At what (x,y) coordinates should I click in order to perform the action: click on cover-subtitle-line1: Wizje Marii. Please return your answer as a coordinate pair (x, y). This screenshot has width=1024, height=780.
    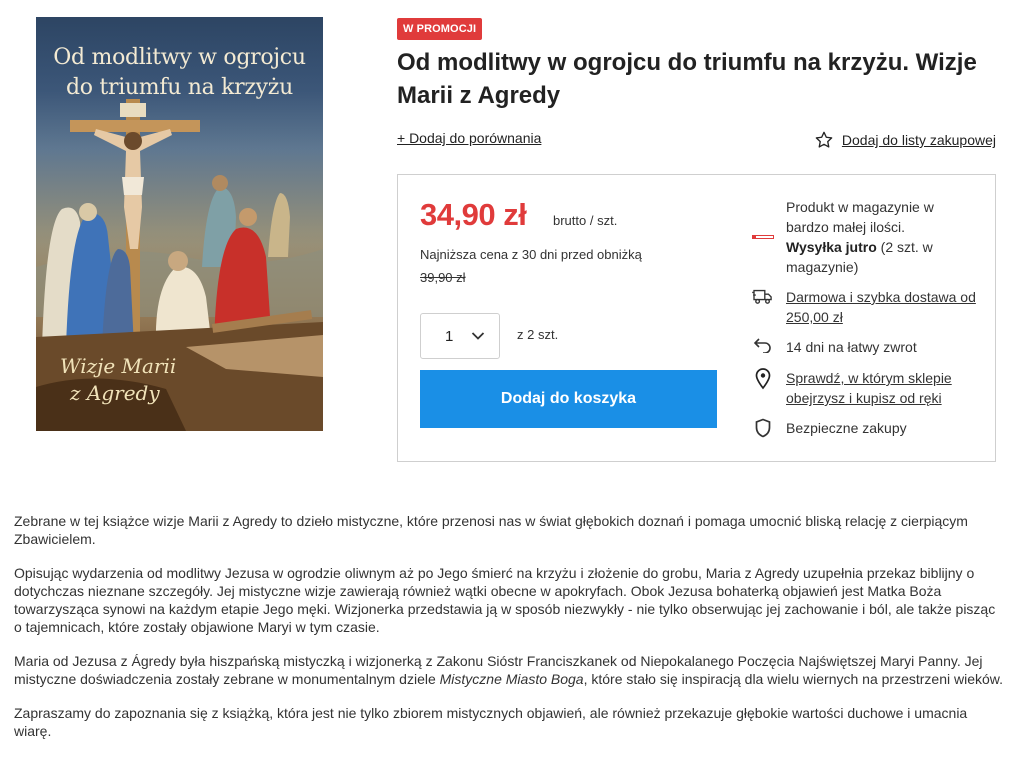
    Looking at the image, I should click on (118, 366).